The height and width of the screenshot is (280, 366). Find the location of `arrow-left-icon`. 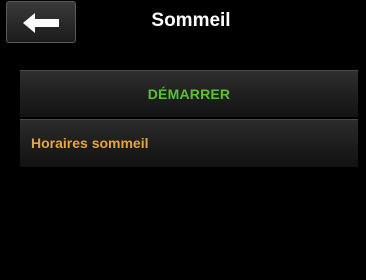

arrow-left-icon is located at coordinates (41, 23).